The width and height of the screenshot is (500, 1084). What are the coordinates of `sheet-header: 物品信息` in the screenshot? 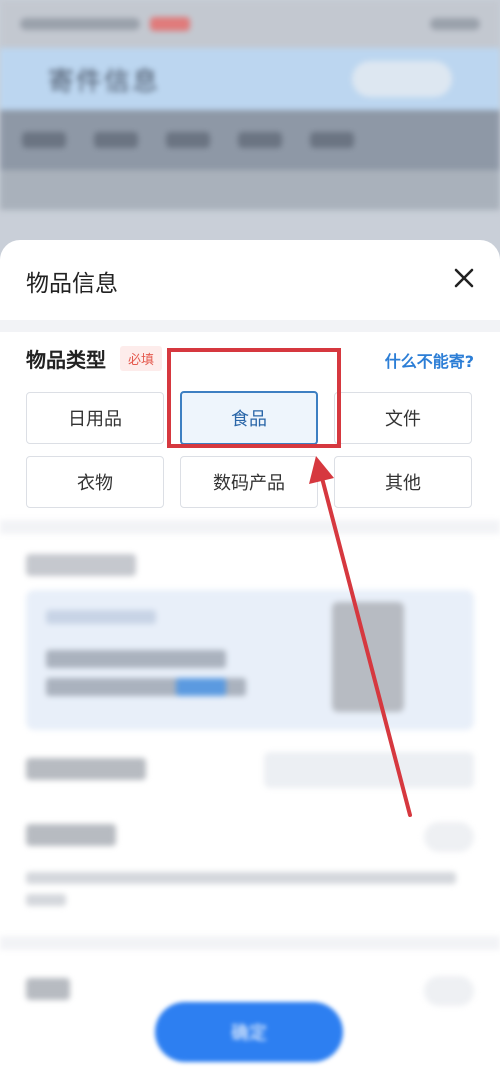 It's located at (250, 280).